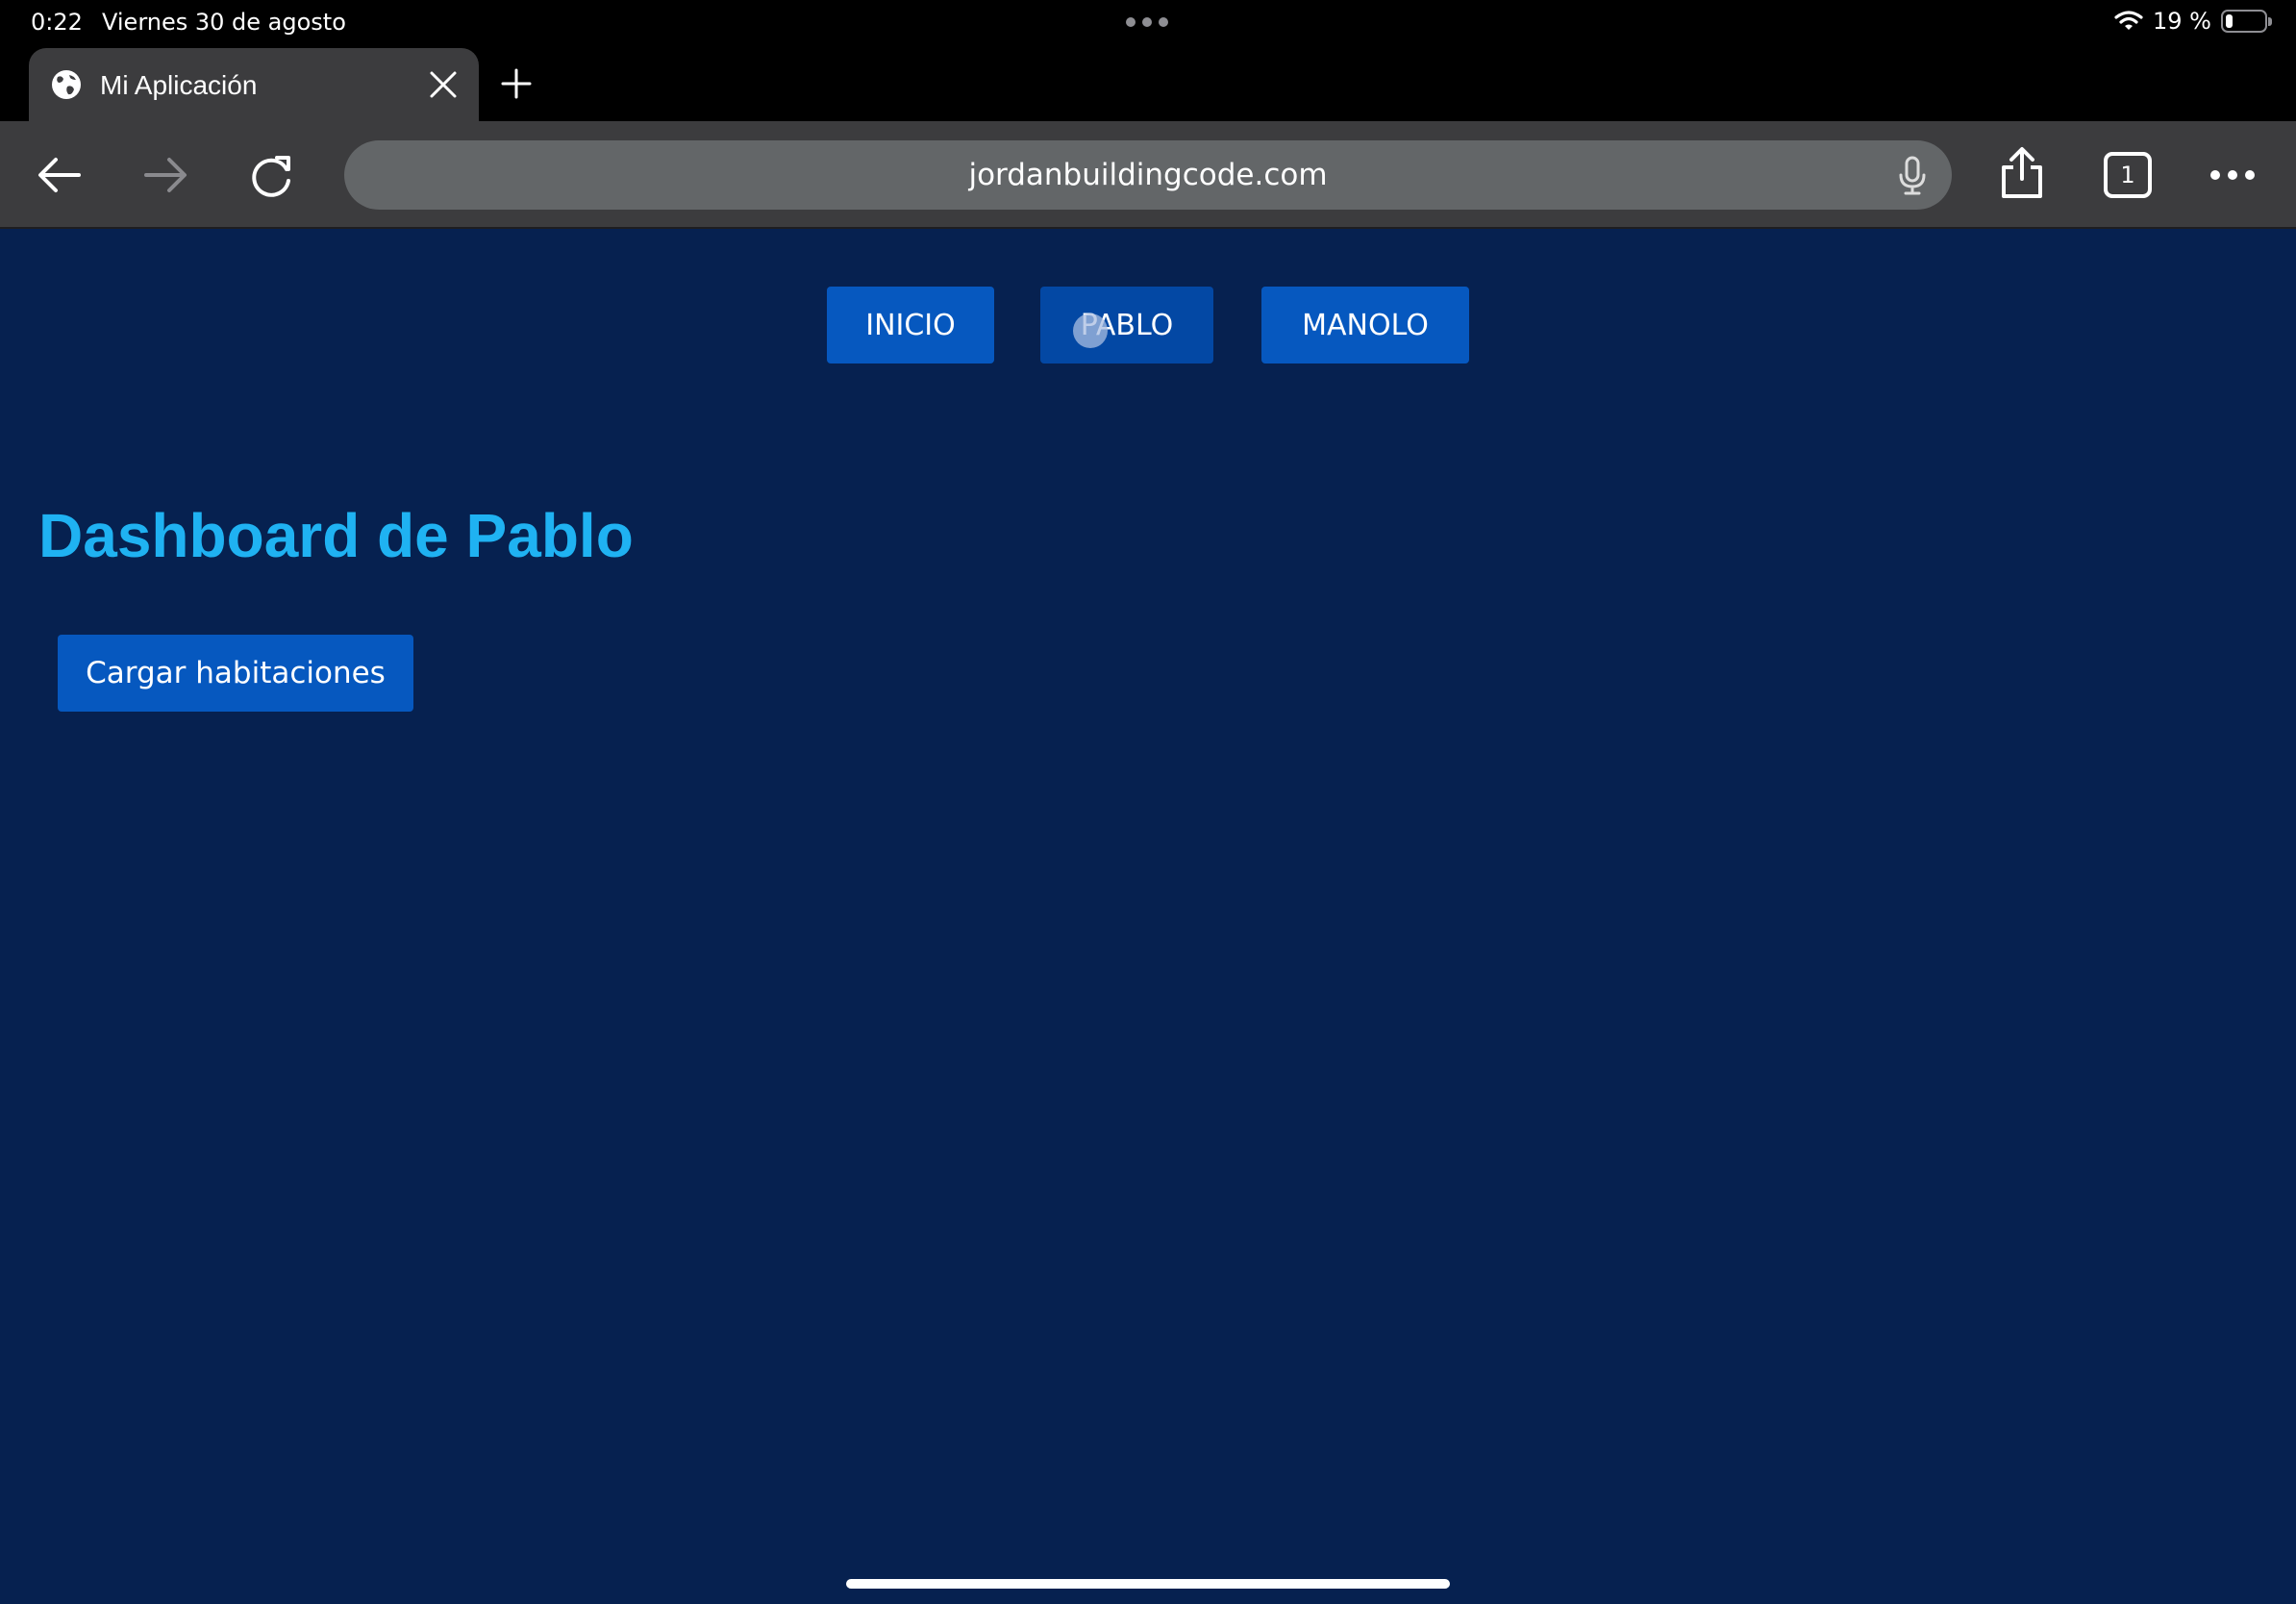 The height and width of the screenshot is (1604, 2296). I want to click on page-title: Dashboard de Pablo, so click(336, 535).